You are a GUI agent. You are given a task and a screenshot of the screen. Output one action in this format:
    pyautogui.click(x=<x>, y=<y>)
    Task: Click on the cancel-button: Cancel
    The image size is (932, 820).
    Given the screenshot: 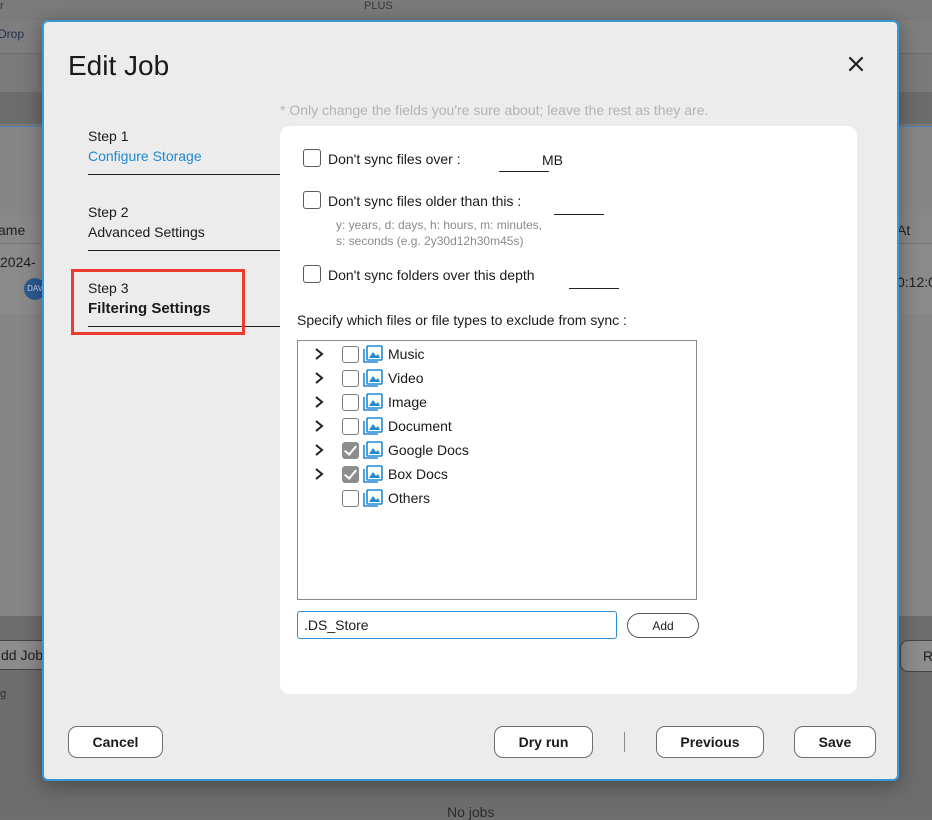 What is the action you would take?
    pyautogui.click(x=115, y=742)
    